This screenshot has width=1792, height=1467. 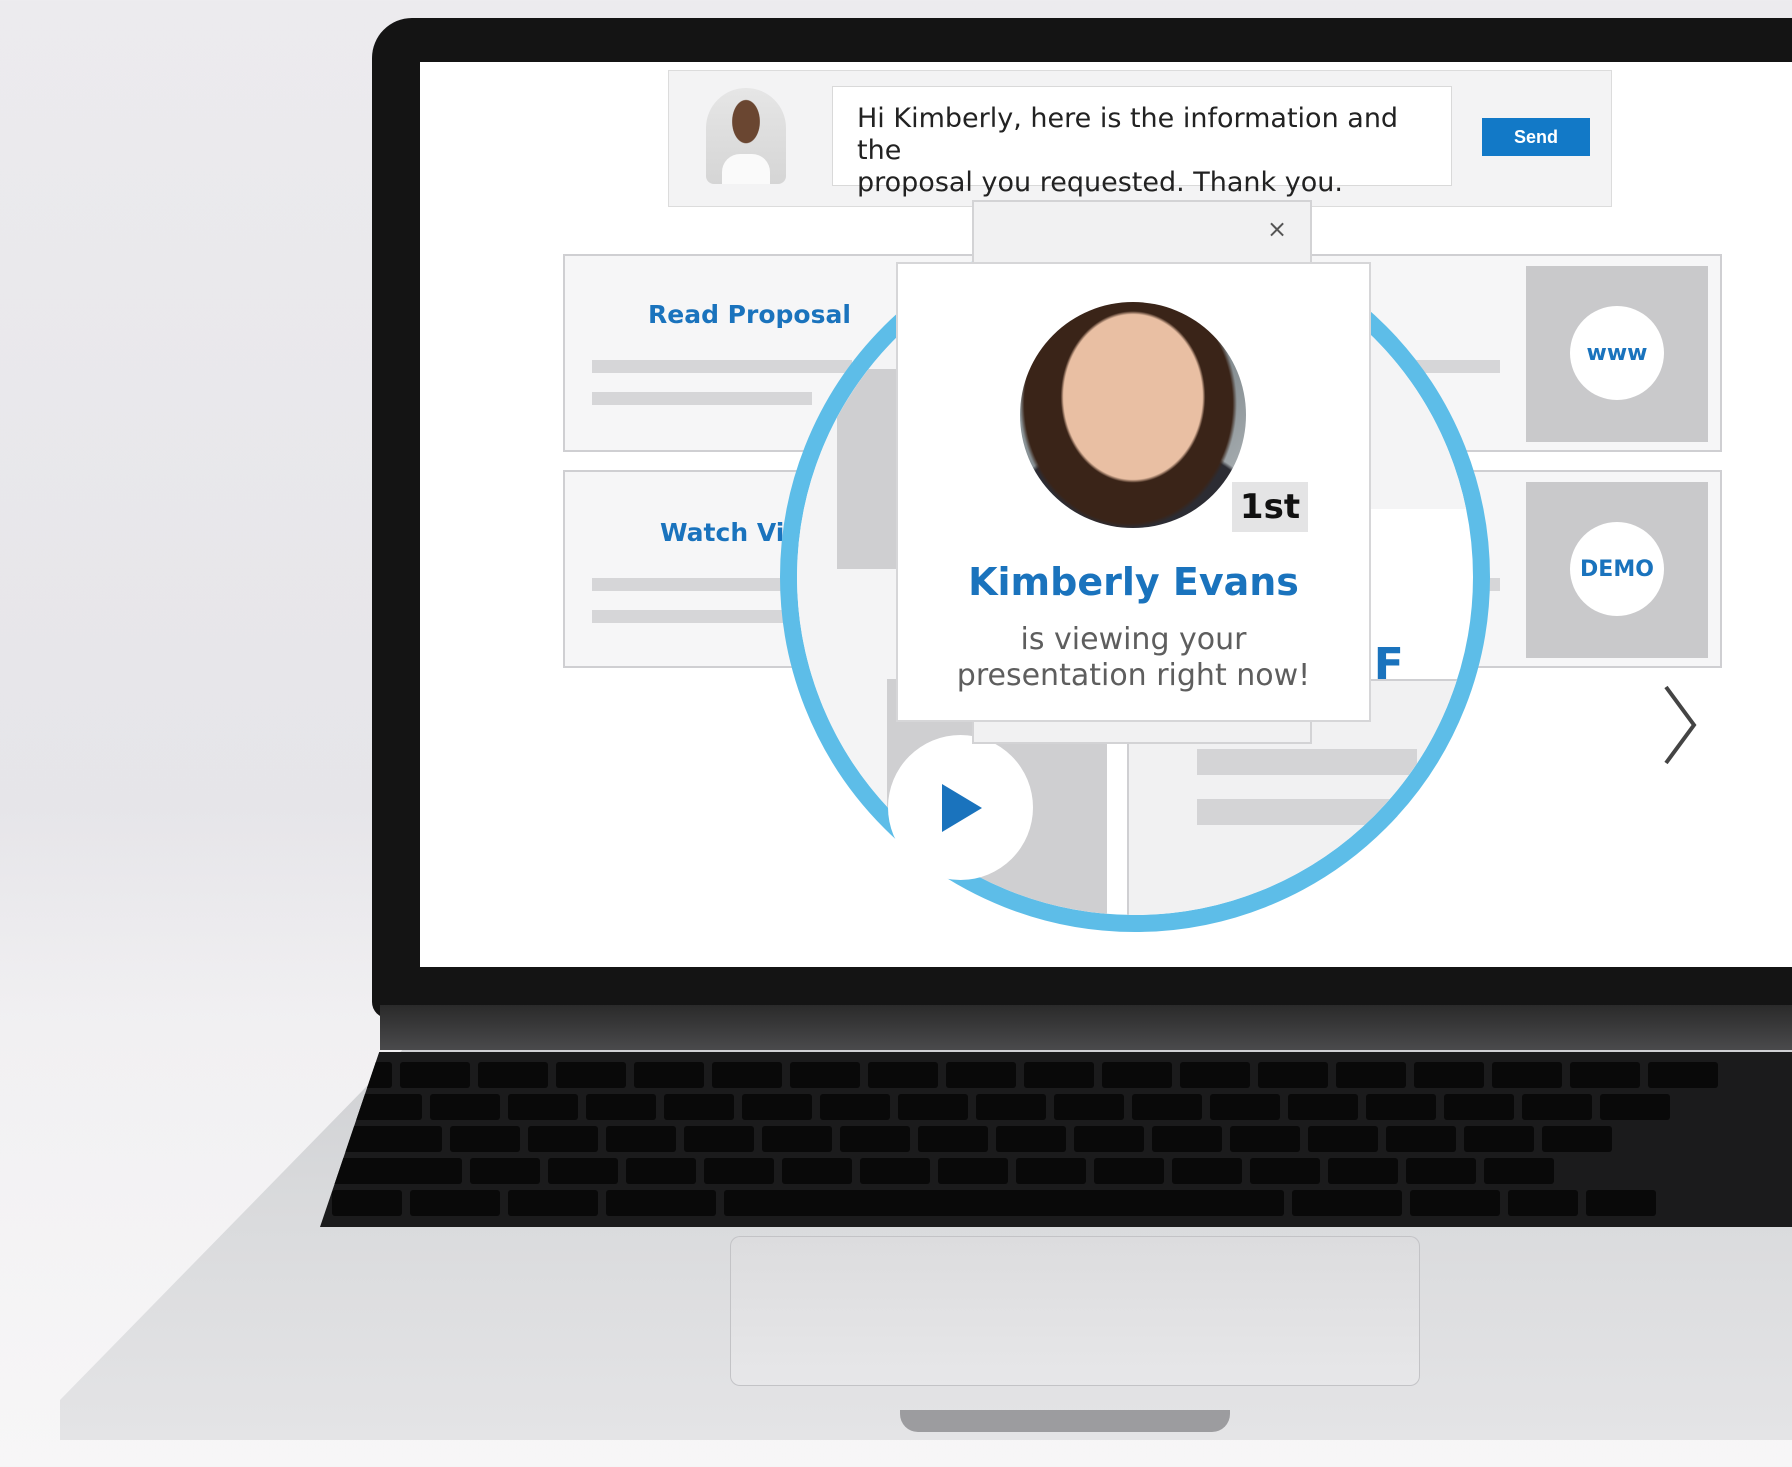 What do you see at coordinates (1617, 569) in the screenshot?
I see `demo-badge: DEMO` at bounding box center [1617, 569].